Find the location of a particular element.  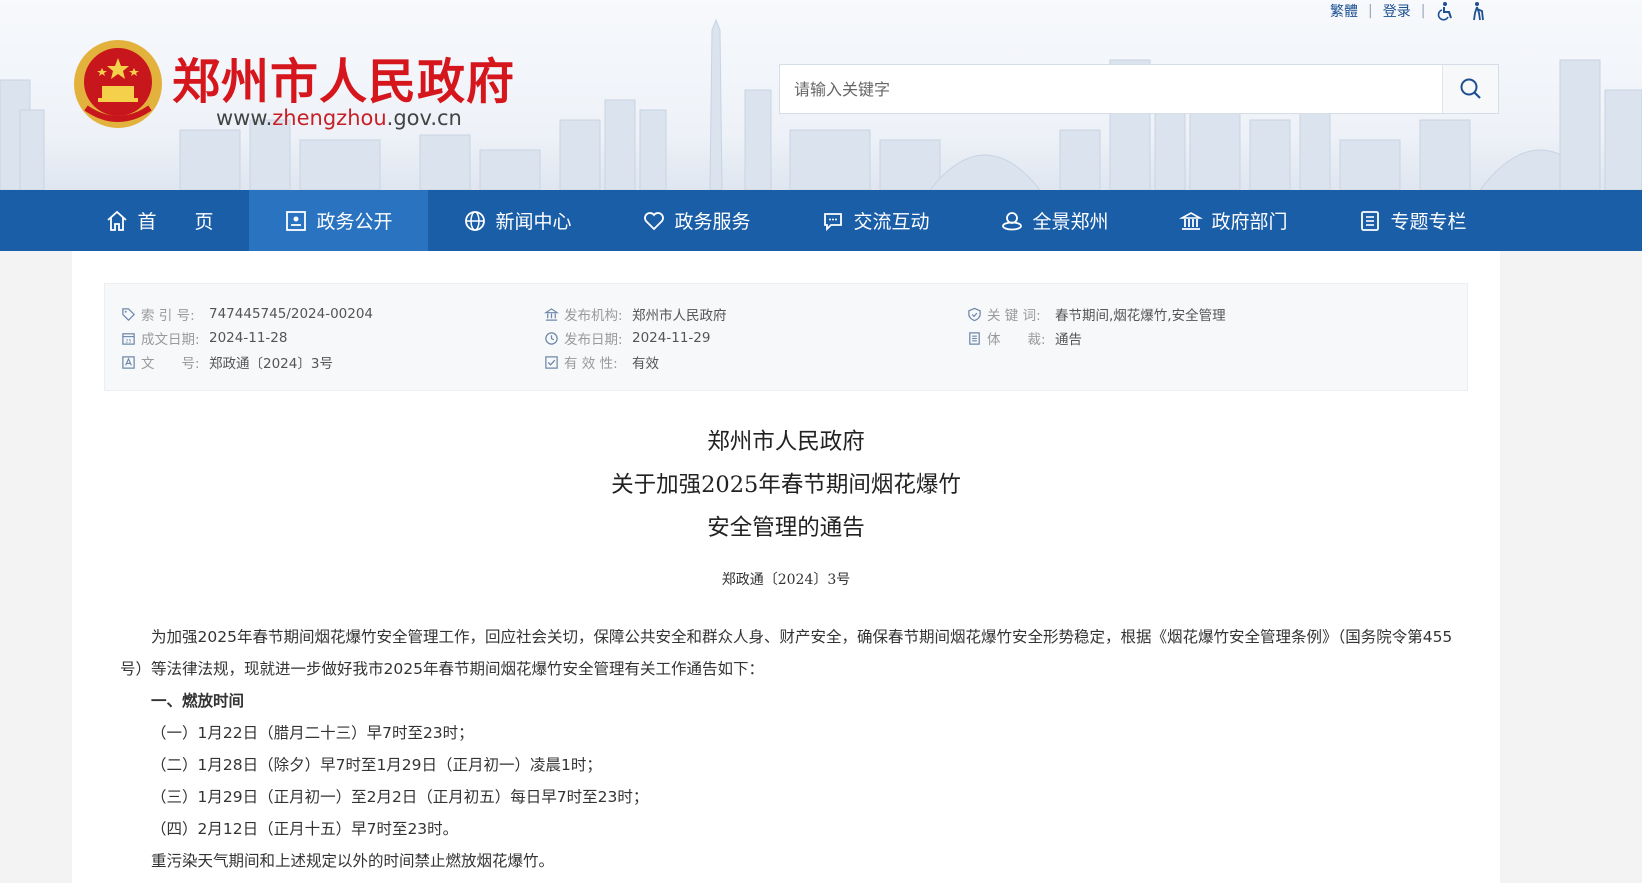

board-icon is located at coordinates (296, 220).